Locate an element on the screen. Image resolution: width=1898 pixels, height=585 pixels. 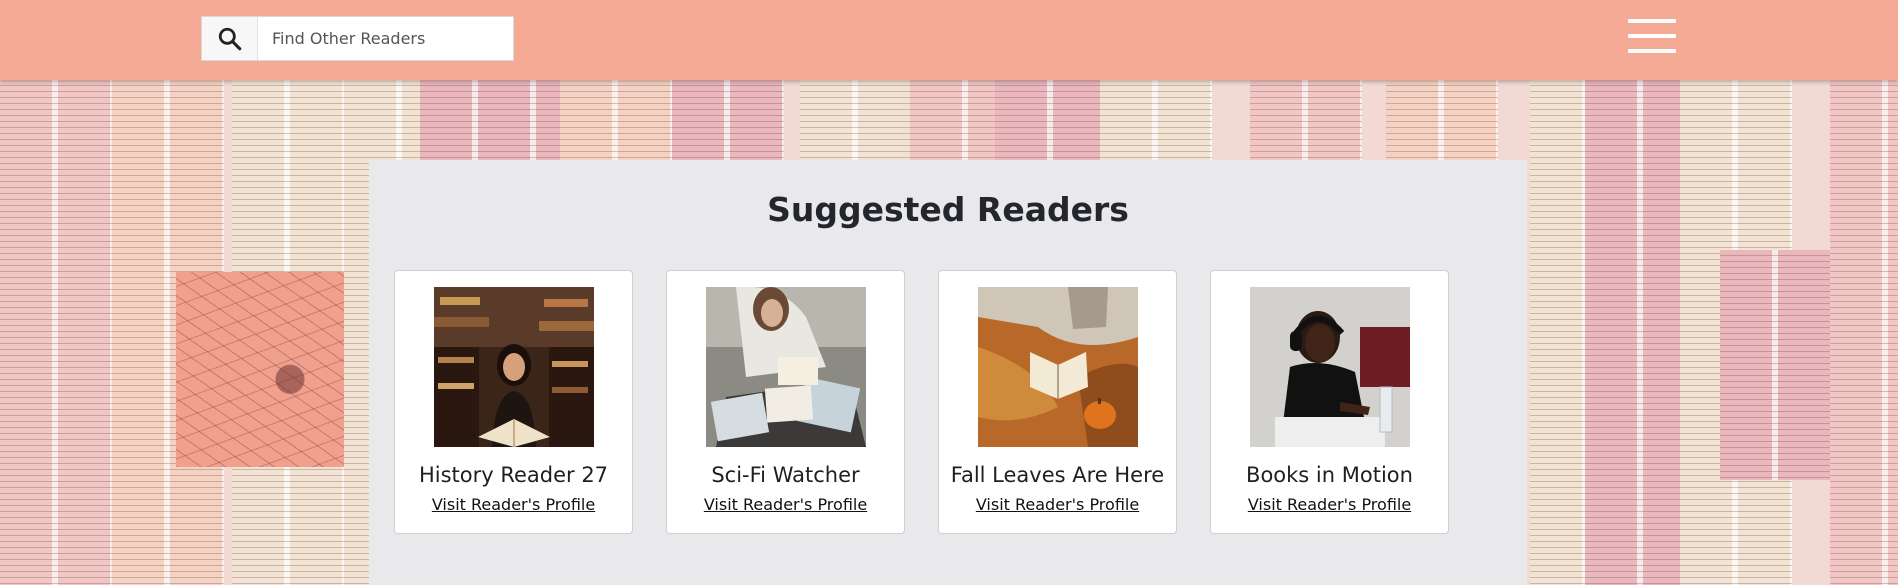
reader-search is located at coordinates (357, 38).